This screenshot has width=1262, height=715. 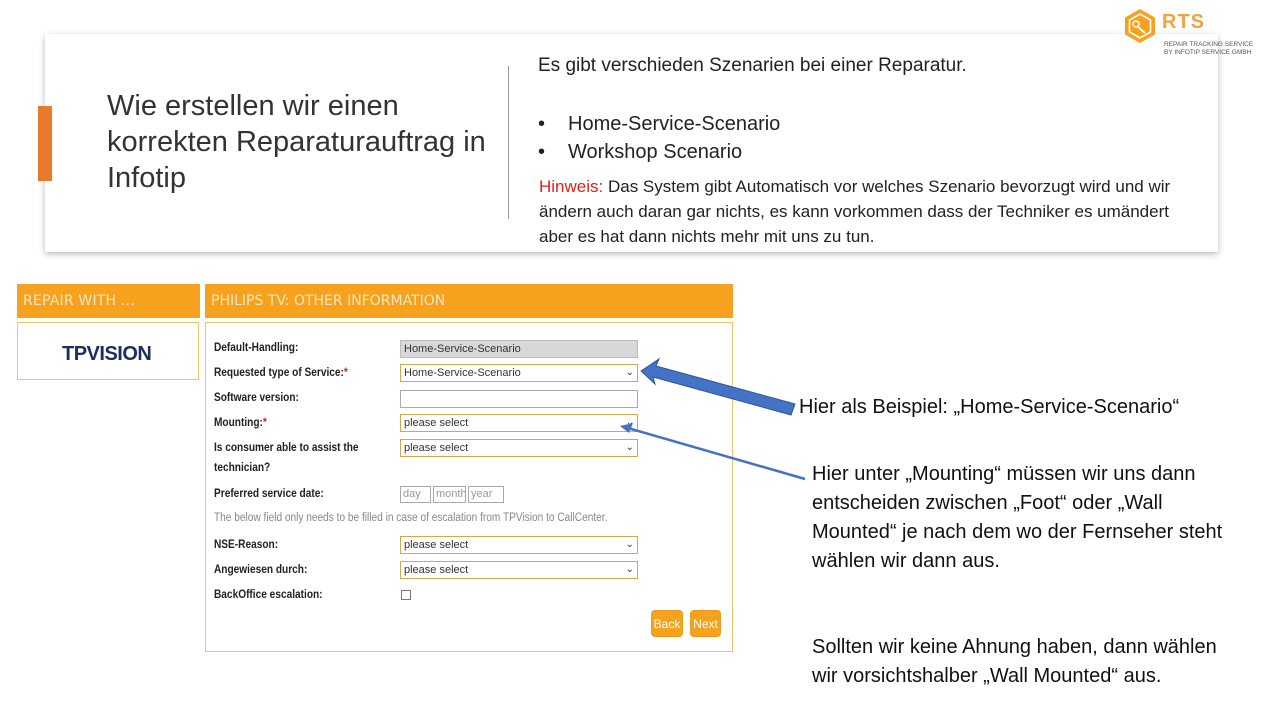 I want to click on date-year-input: year, so click(x=486, y=494).